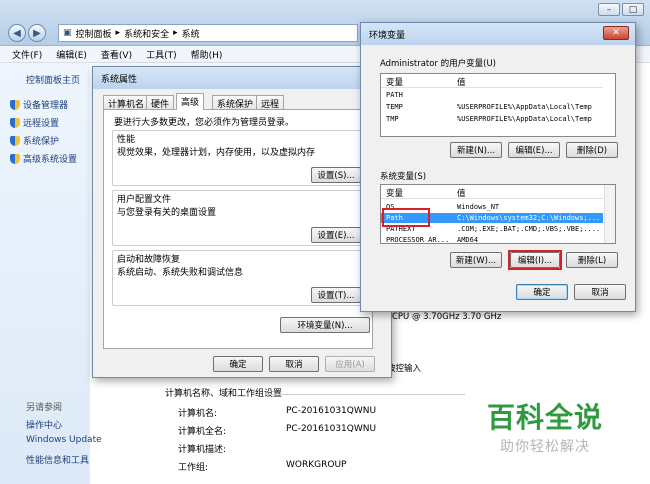 The height and width of the screenshot is (484, 650). I want to click on list-item: PATH, so click(492, 95).